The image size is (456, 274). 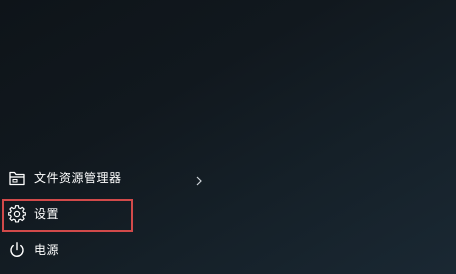 I want to click on gear-icon, so click(x=17, y=214).